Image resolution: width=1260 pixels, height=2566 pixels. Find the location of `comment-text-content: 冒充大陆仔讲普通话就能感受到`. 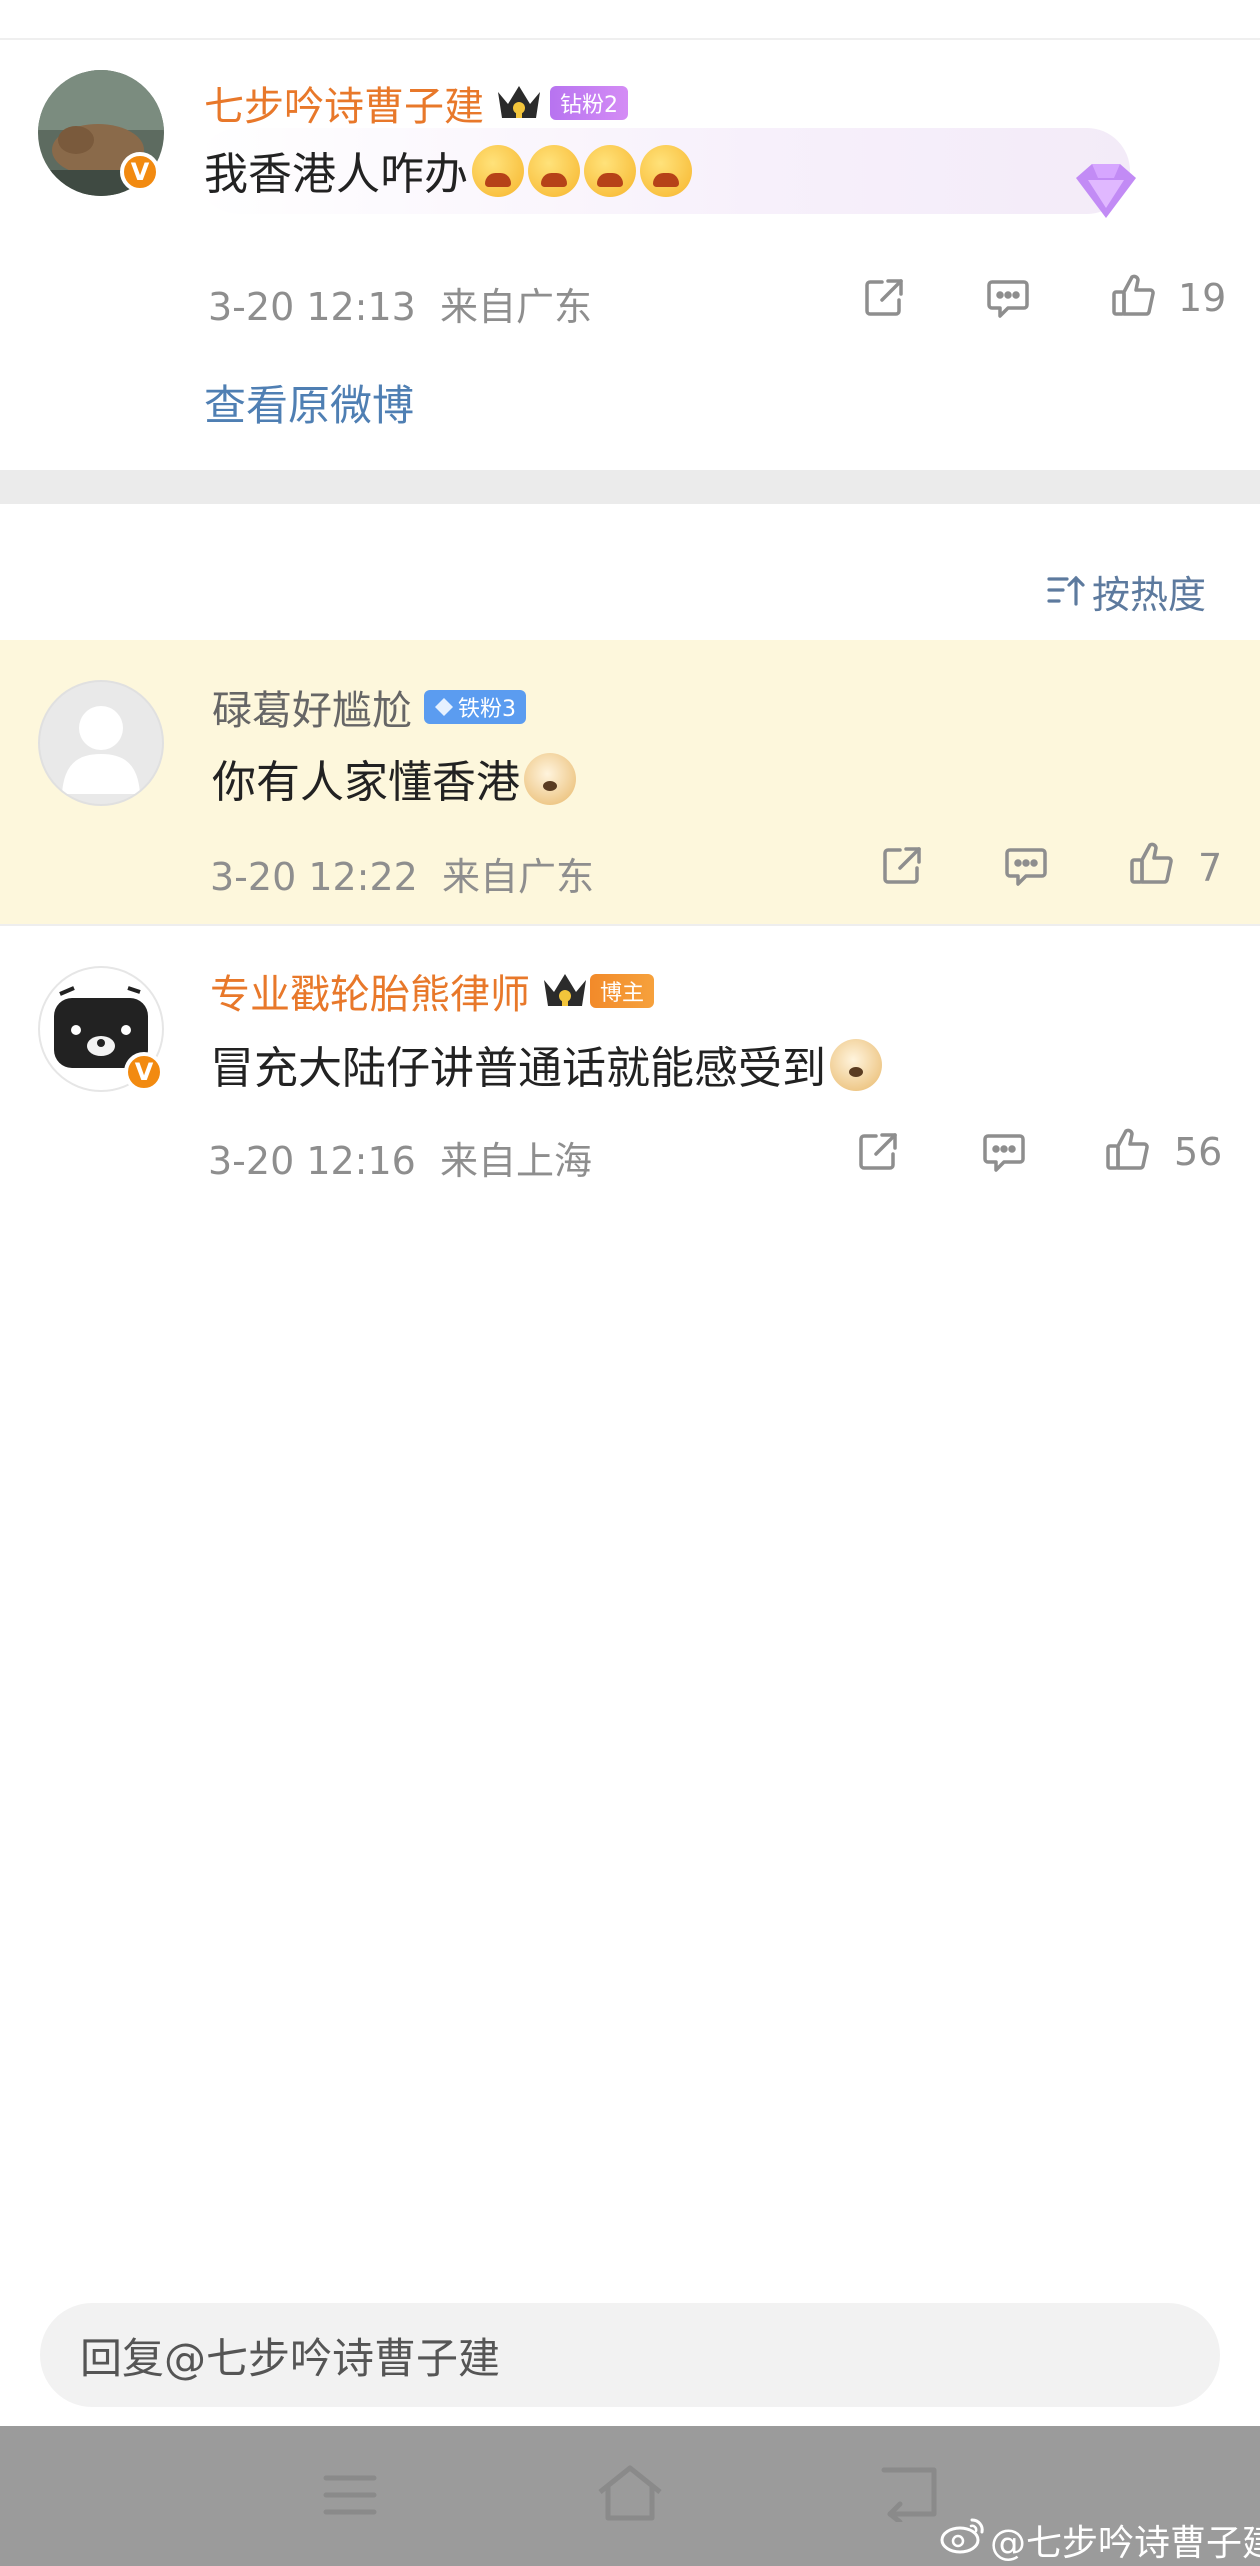

comment-text-content: 冒充大陆仔讲普通话就能感受到 is located at coordinates (518, 1068).